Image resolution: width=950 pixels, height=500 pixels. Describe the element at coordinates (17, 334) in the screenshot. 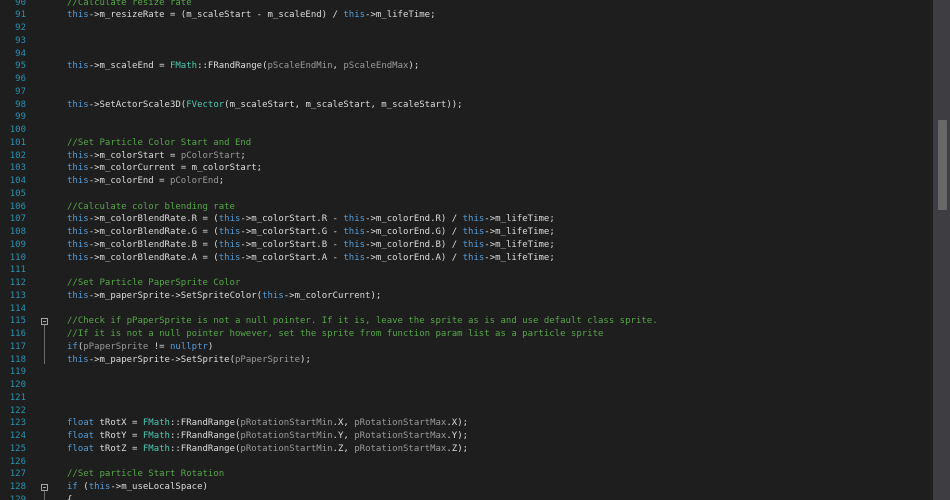

I see `line-number: 116` at that location.